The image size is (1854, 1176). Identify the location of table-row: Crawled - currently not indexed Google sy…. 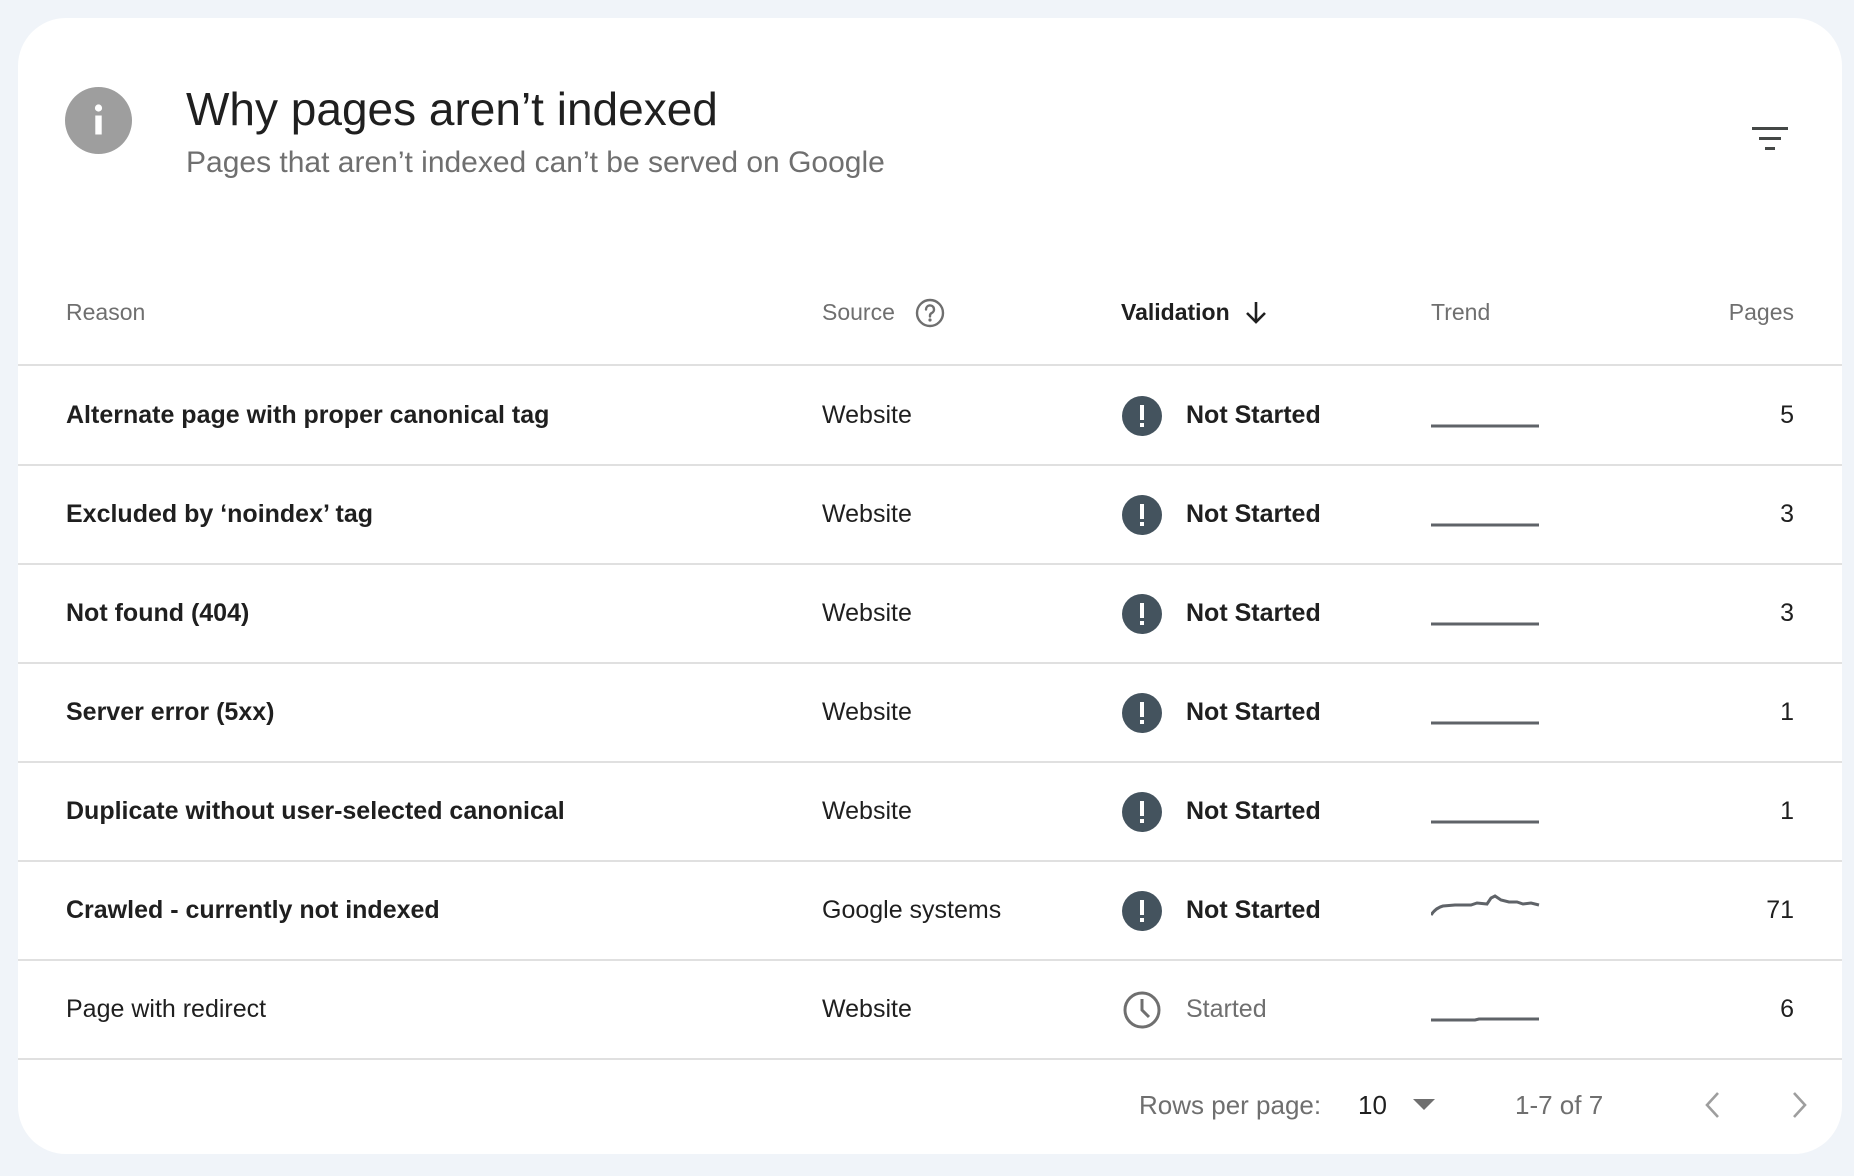
(930, 911).